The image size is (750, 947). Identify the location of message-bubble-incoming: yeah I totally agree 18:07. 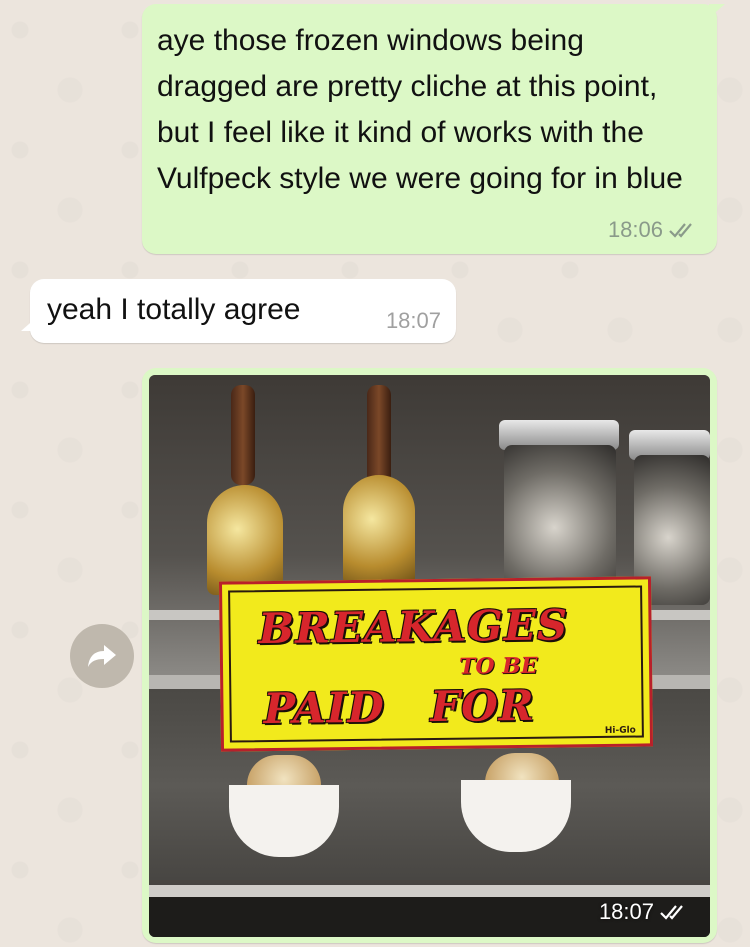
(238, 311).